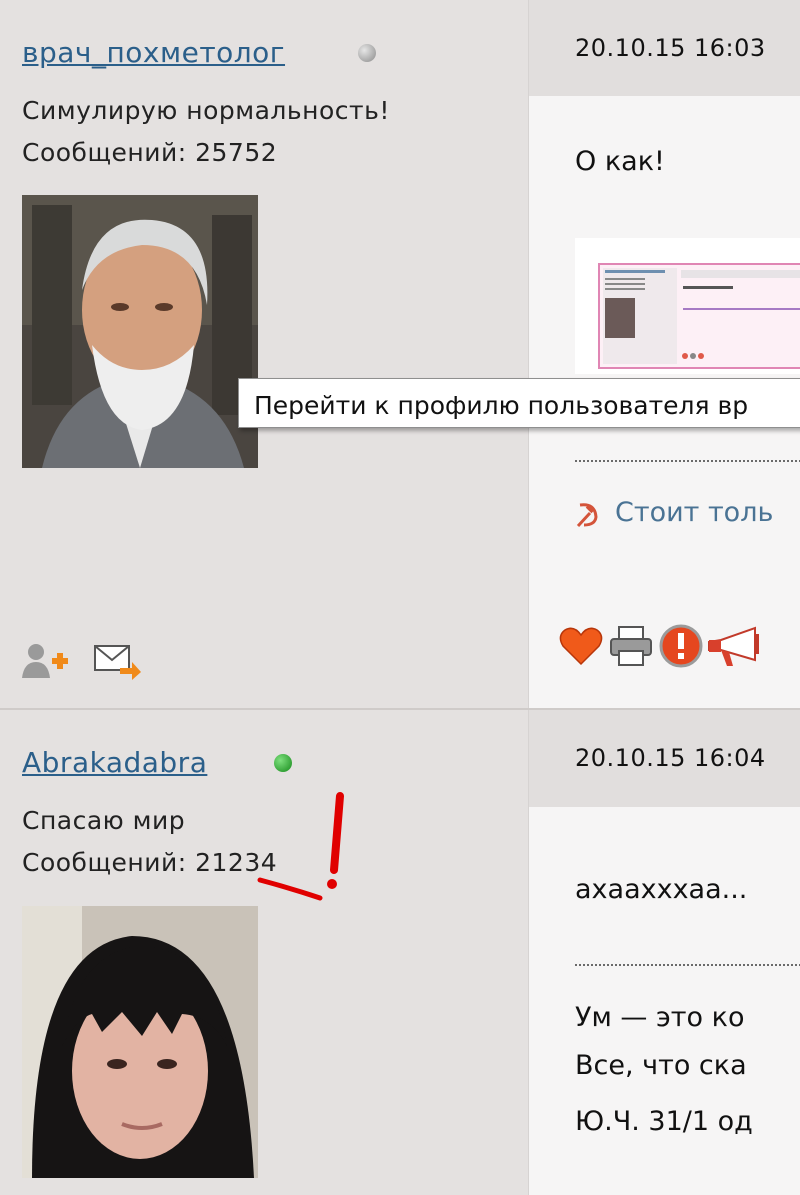 The width and height of the screenshot is (800, 1195). I want to click on signature-line: Ум — это ко, so click(660, 1017).